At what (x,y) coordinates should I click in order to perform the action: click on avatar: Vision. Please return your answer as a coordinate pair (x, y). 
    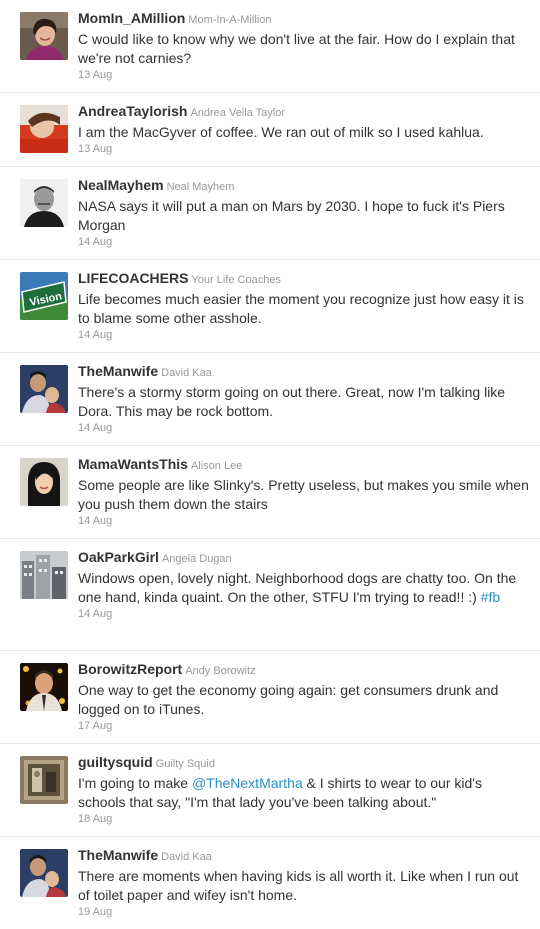
    Looking at the image, I should click on (44, 296).